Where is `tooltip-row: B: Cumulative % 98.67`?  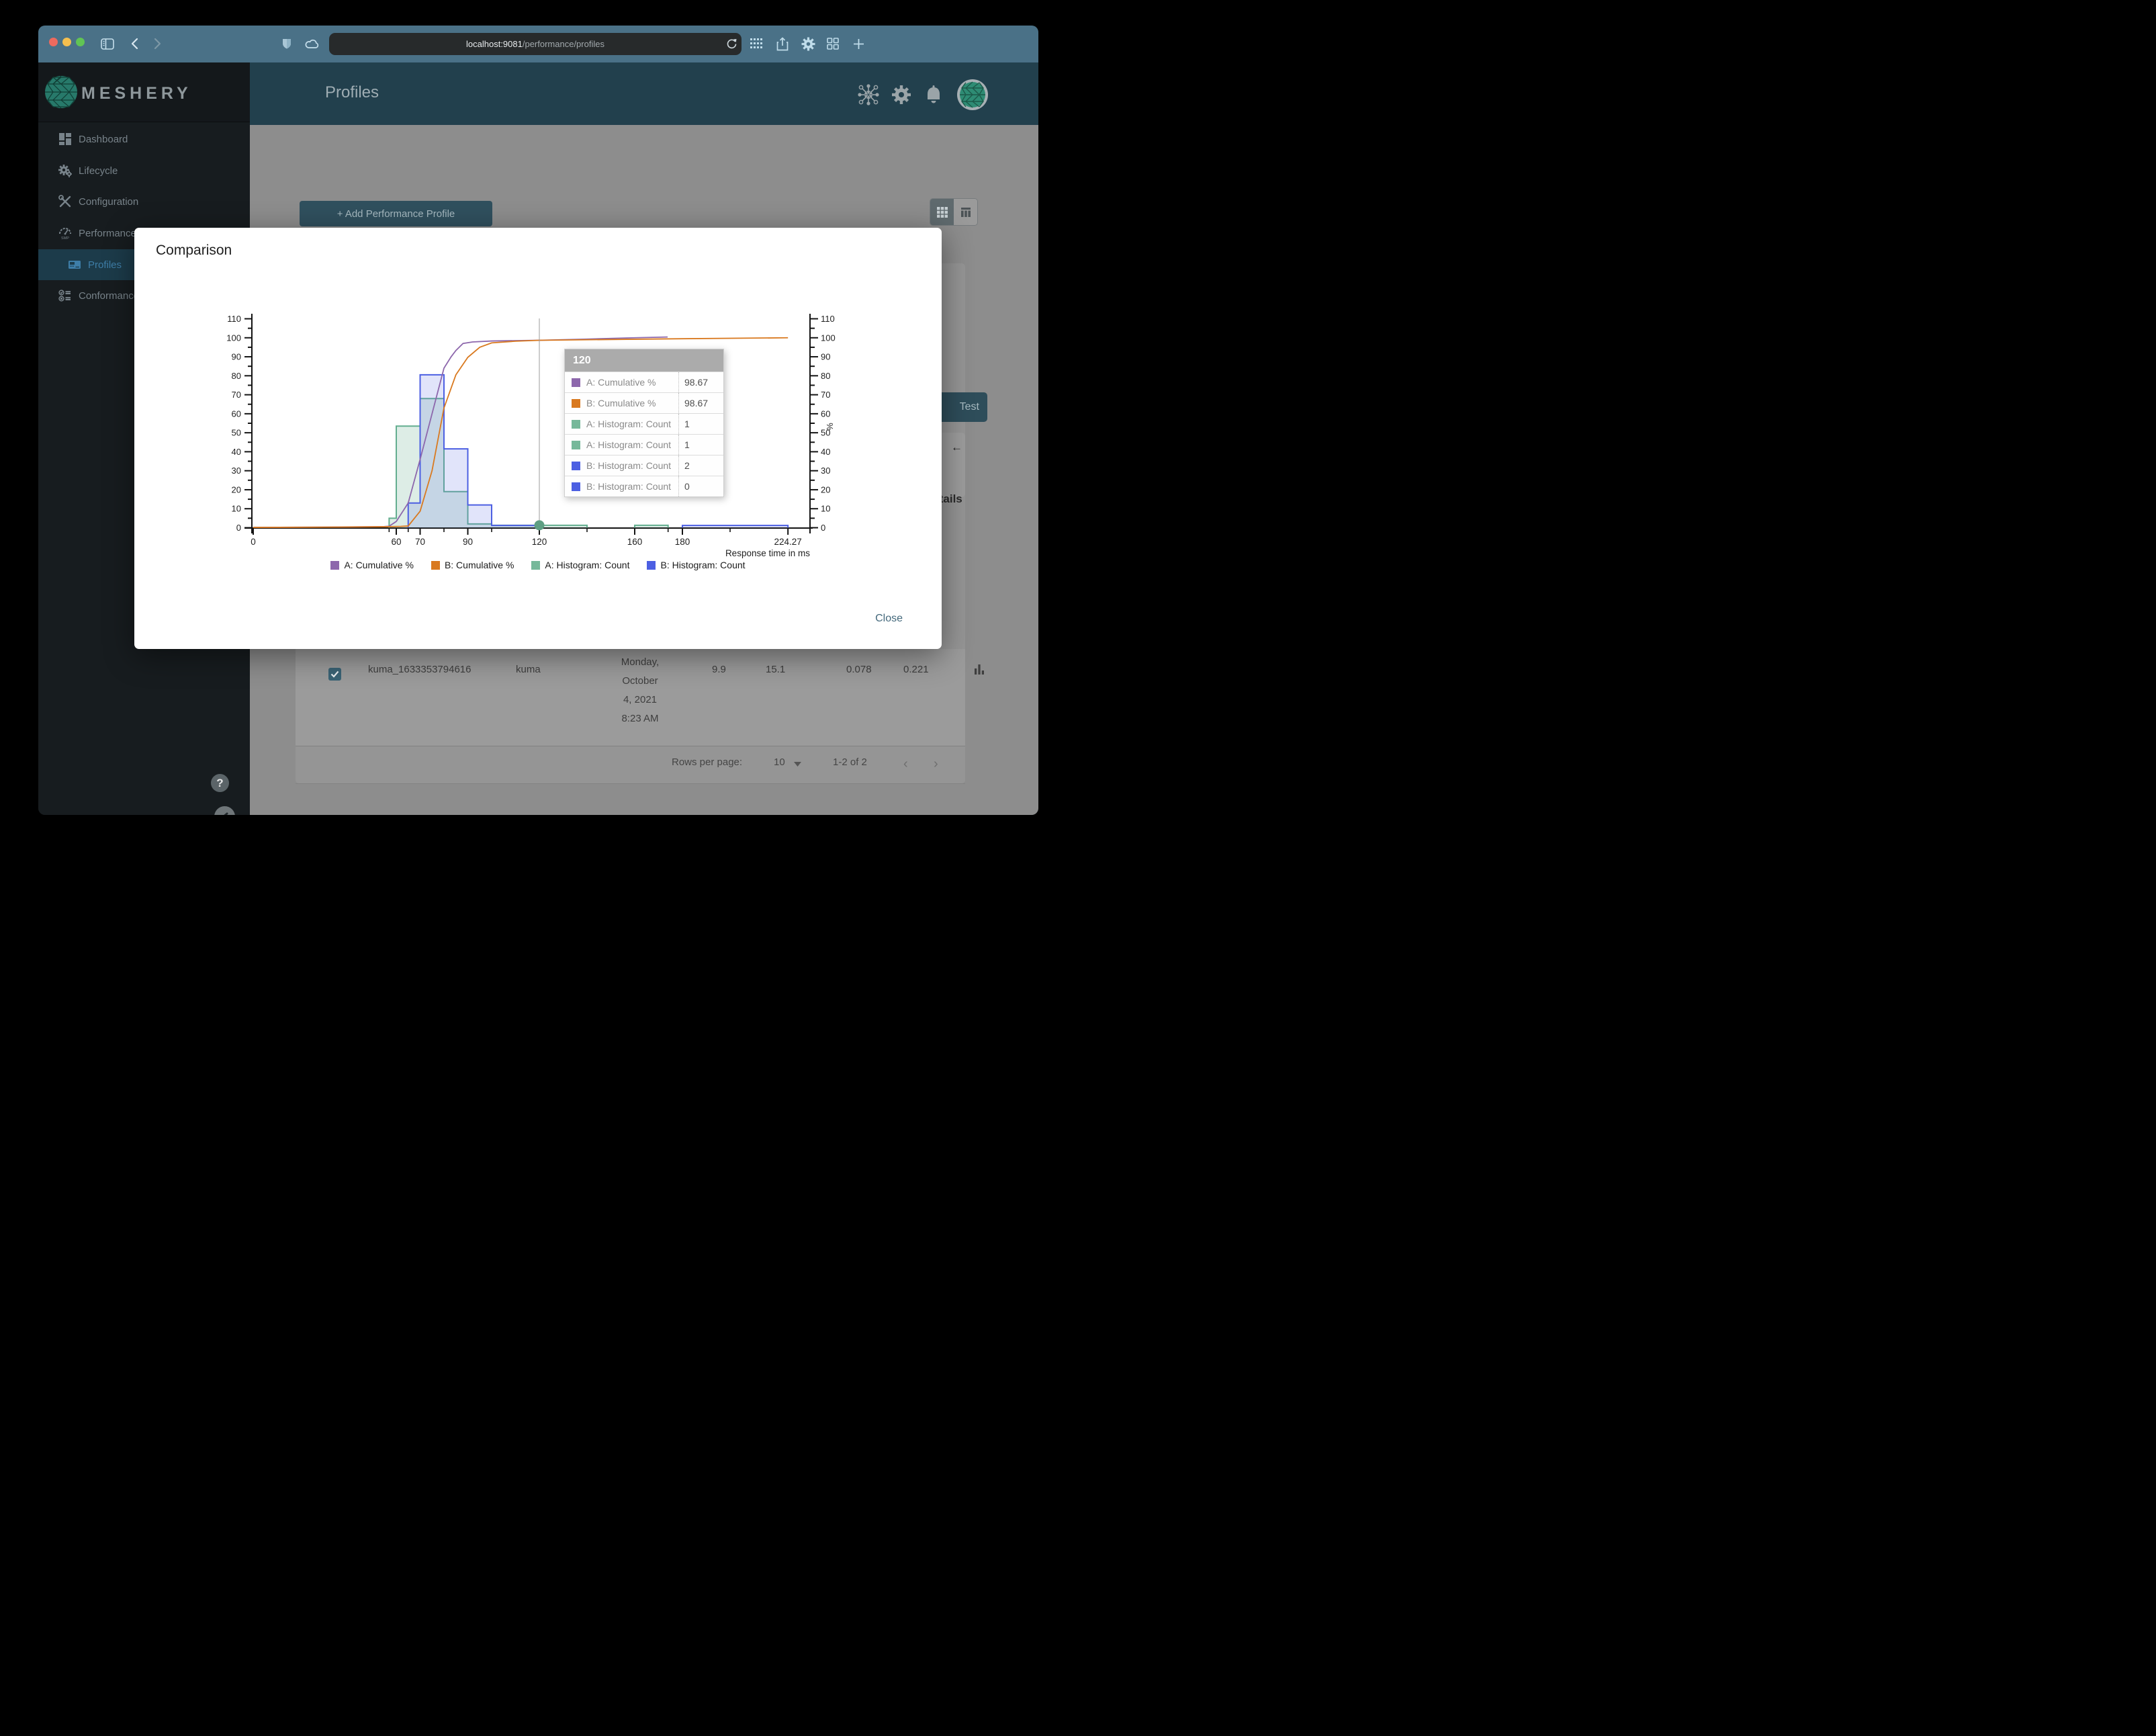 tooltip-row: B: Cumulative % 98.67 is located at coordinates (644, 402).